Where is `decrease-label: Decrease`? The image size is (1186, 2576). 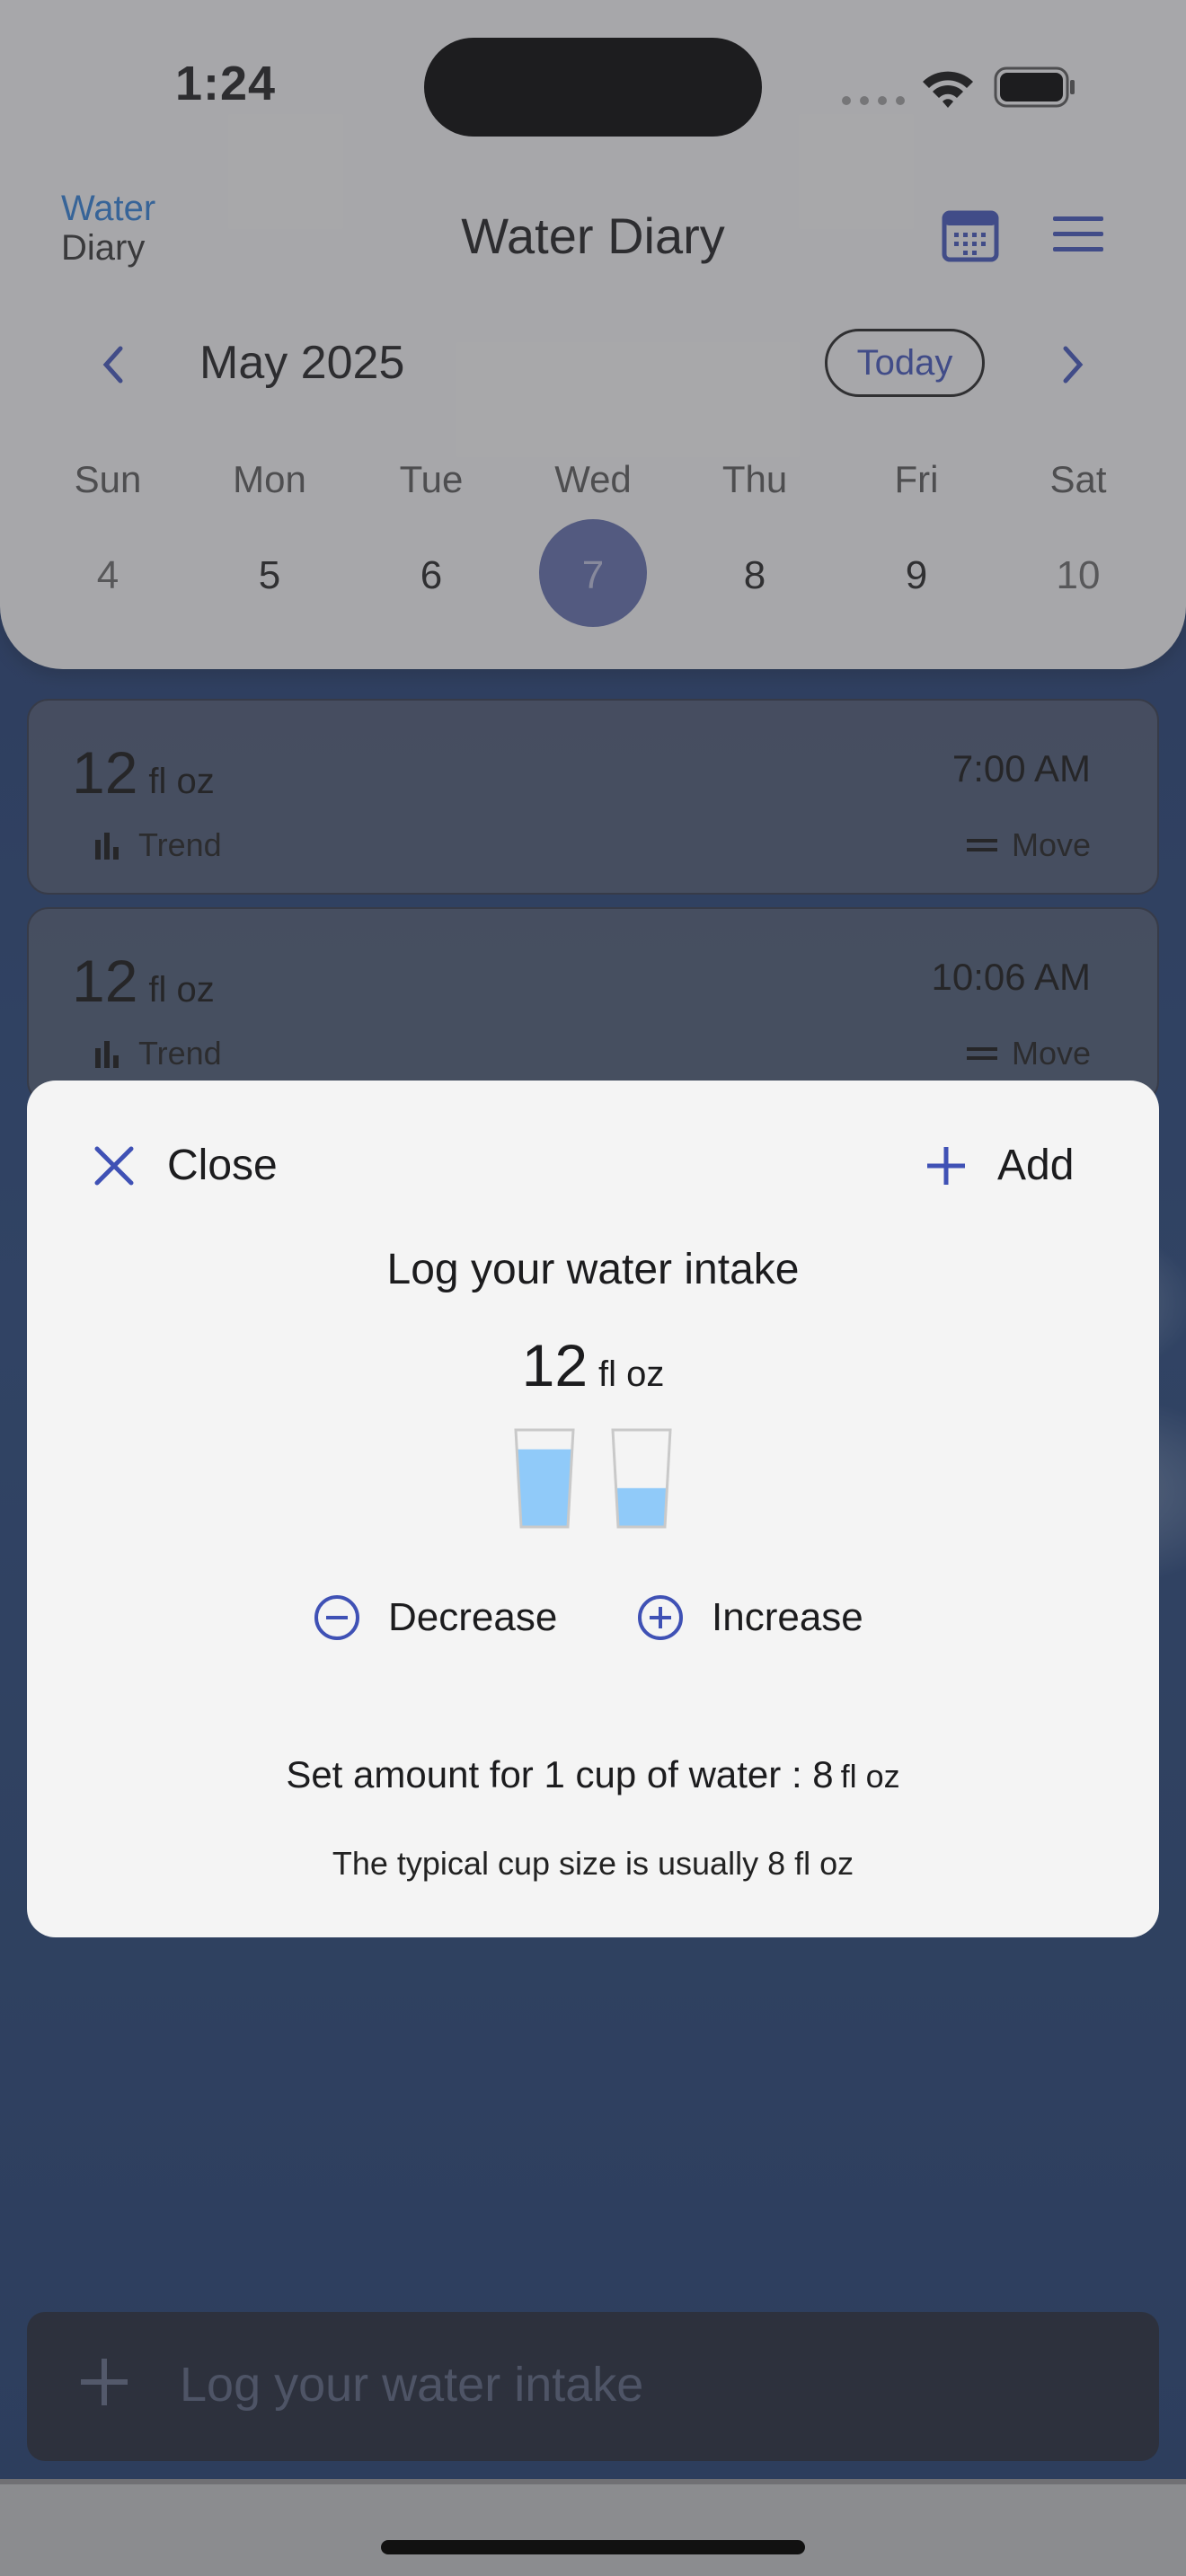 decrease-label: Decrease is located at coordinates (473, 1617).